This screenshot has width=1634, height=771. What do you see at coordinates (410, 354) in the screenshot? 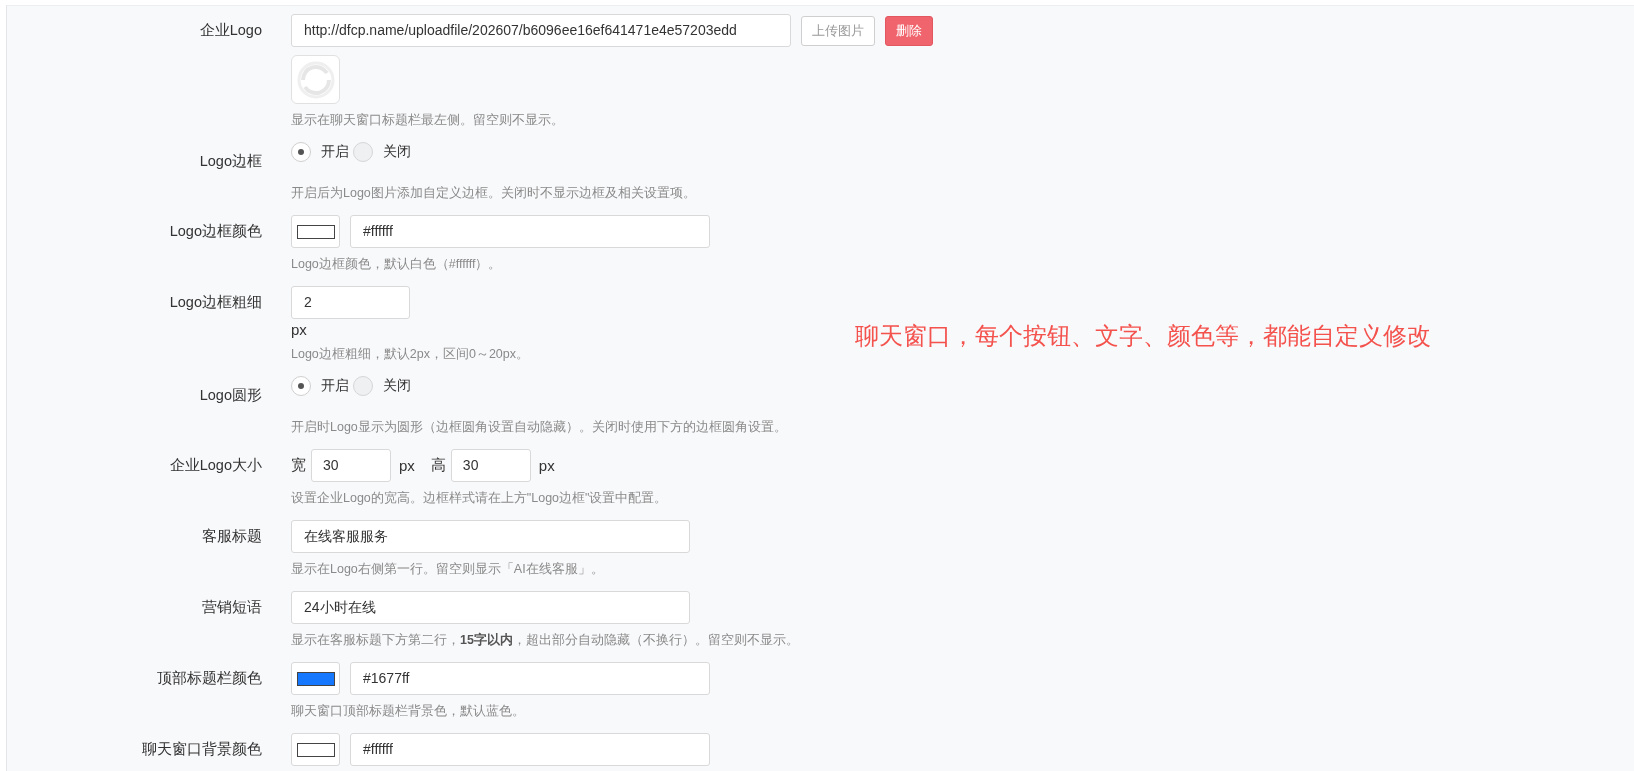
I see `help-text: Logo边框粗细，默认2px，区间0～20px。` at bounding box center [410, 354].